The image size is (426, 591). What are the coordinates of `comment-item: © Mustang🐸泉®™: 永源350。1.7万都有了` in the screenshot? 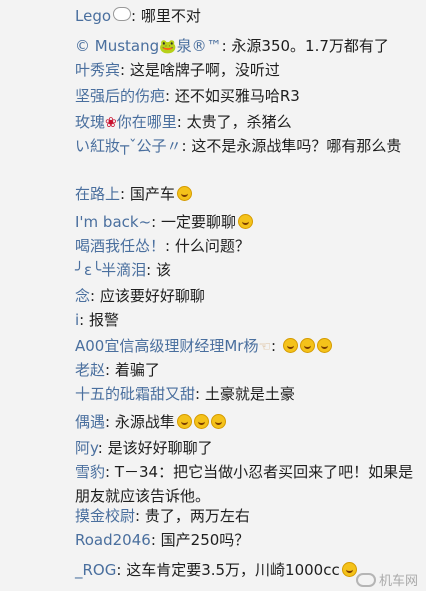 It's located at (247, 46).